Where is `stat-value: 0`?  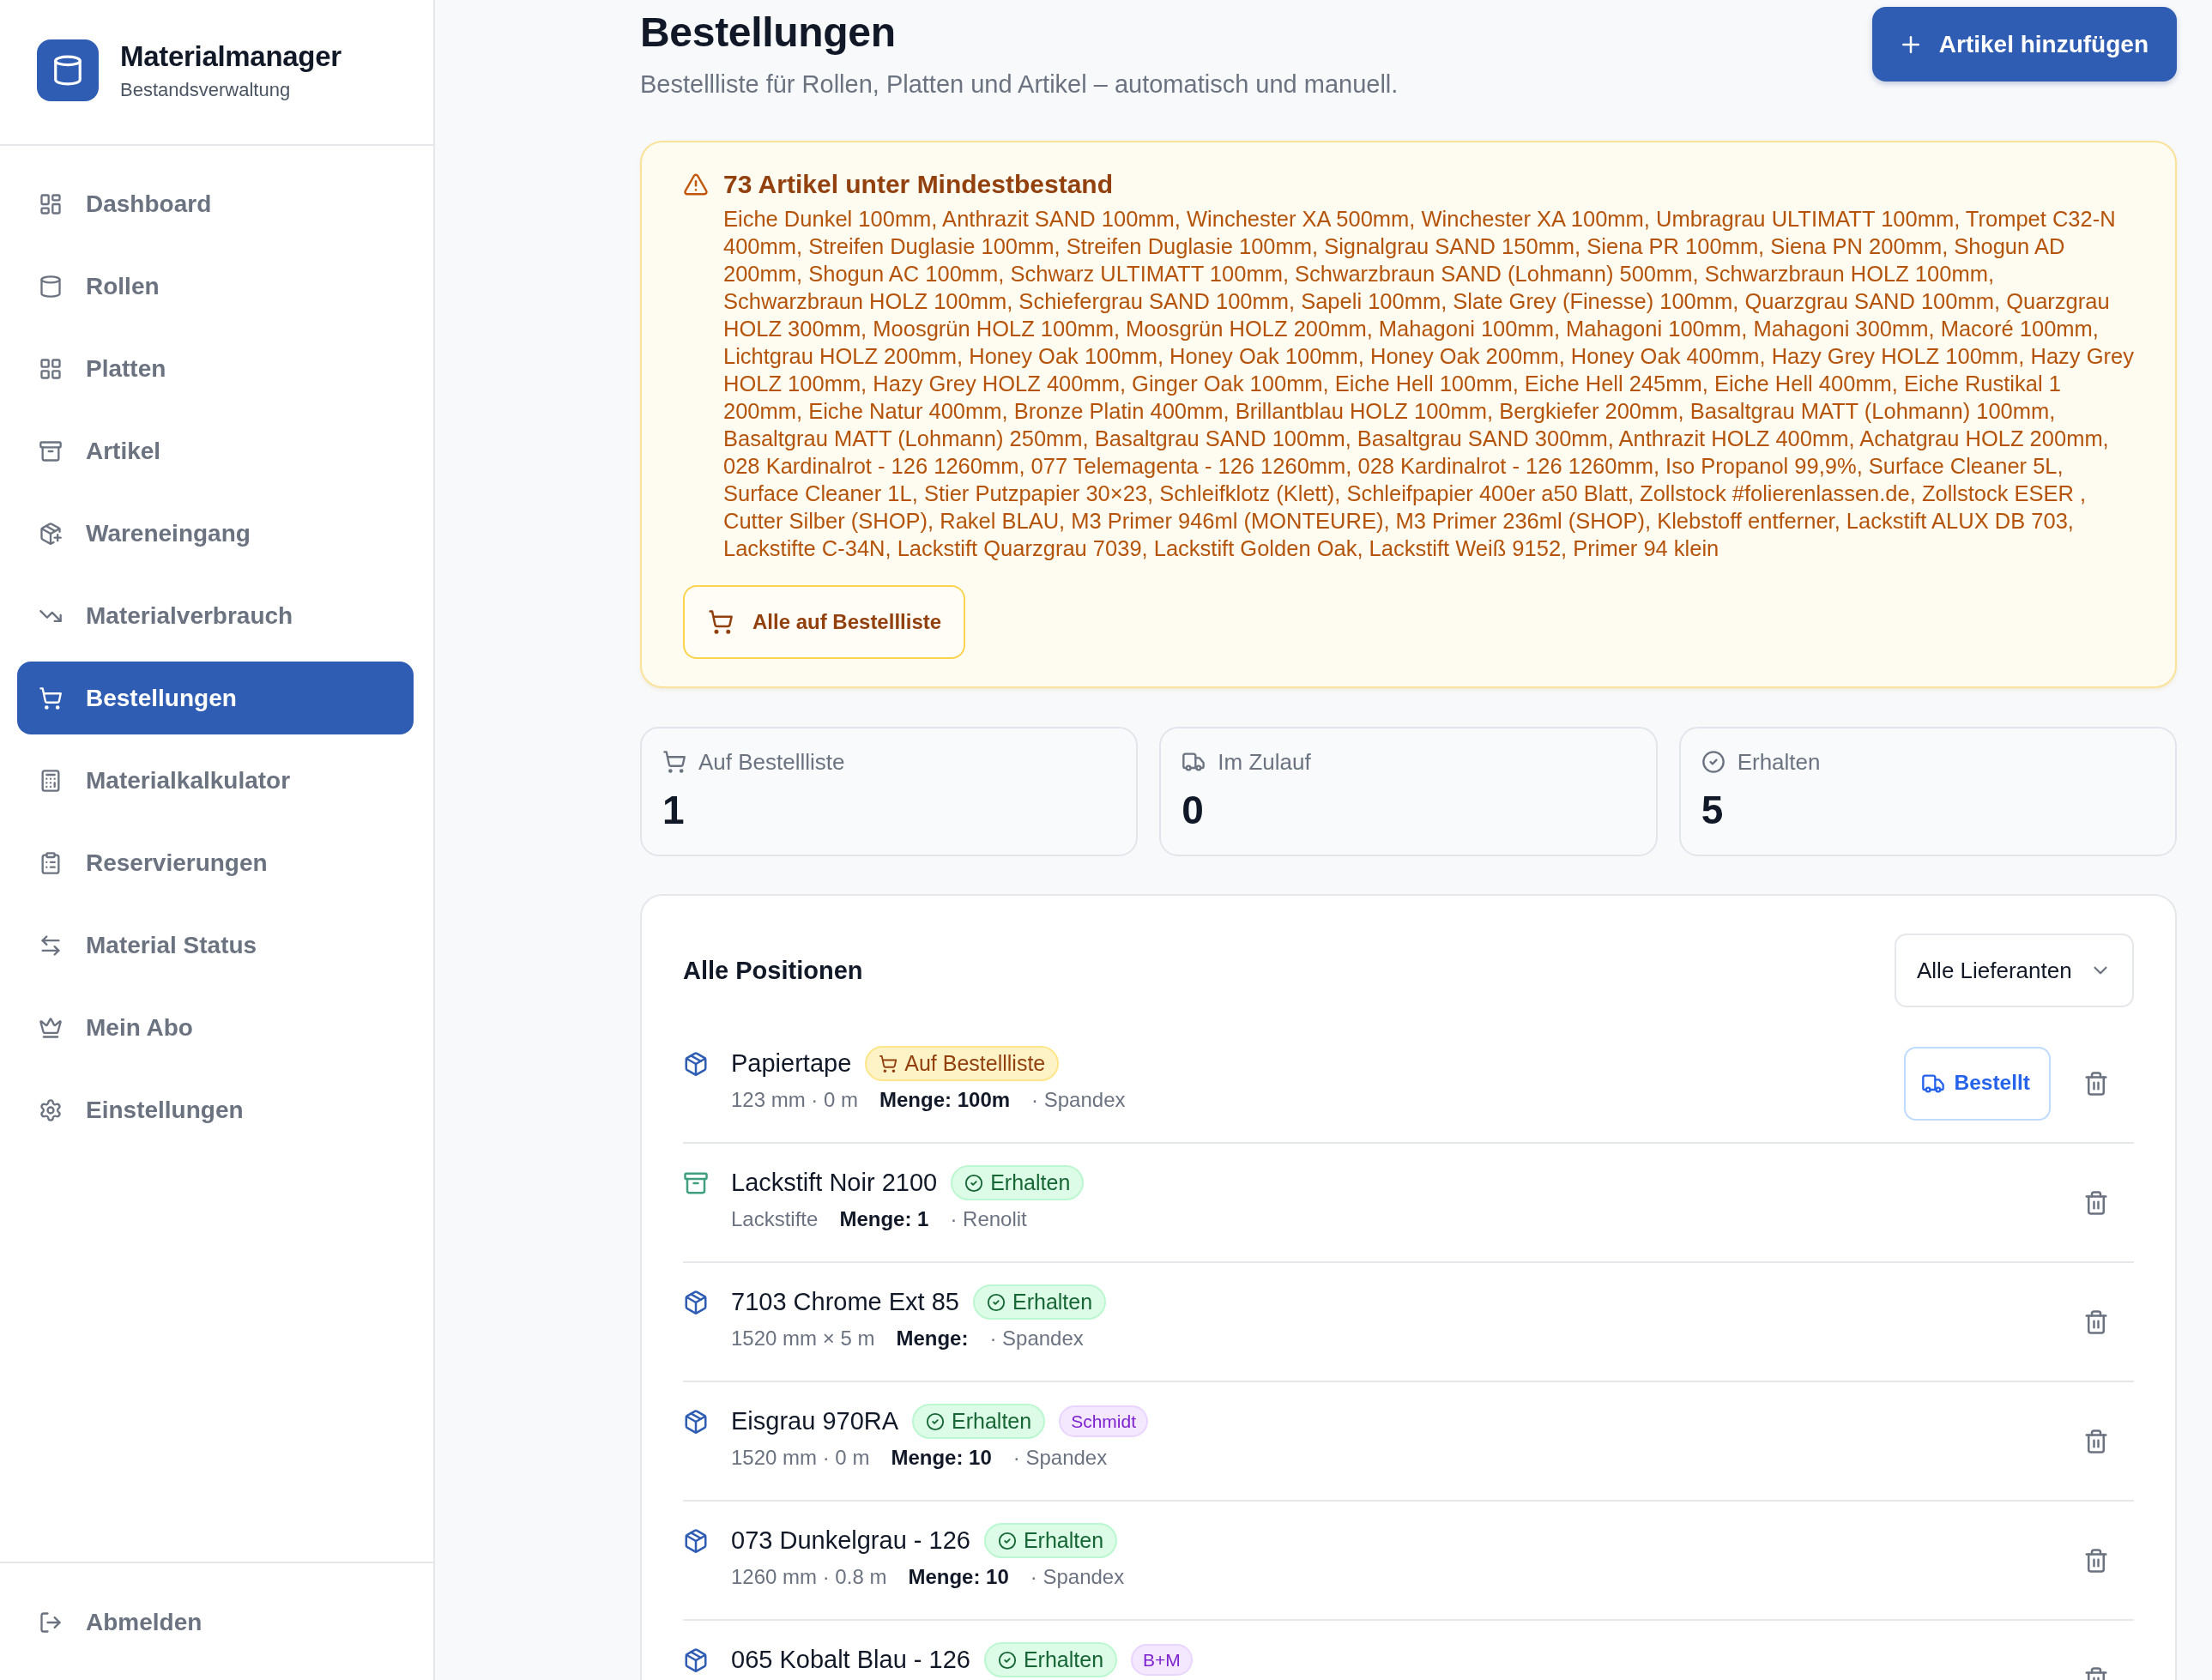 stat-value: 0 is located at coordinates (1193, 811).